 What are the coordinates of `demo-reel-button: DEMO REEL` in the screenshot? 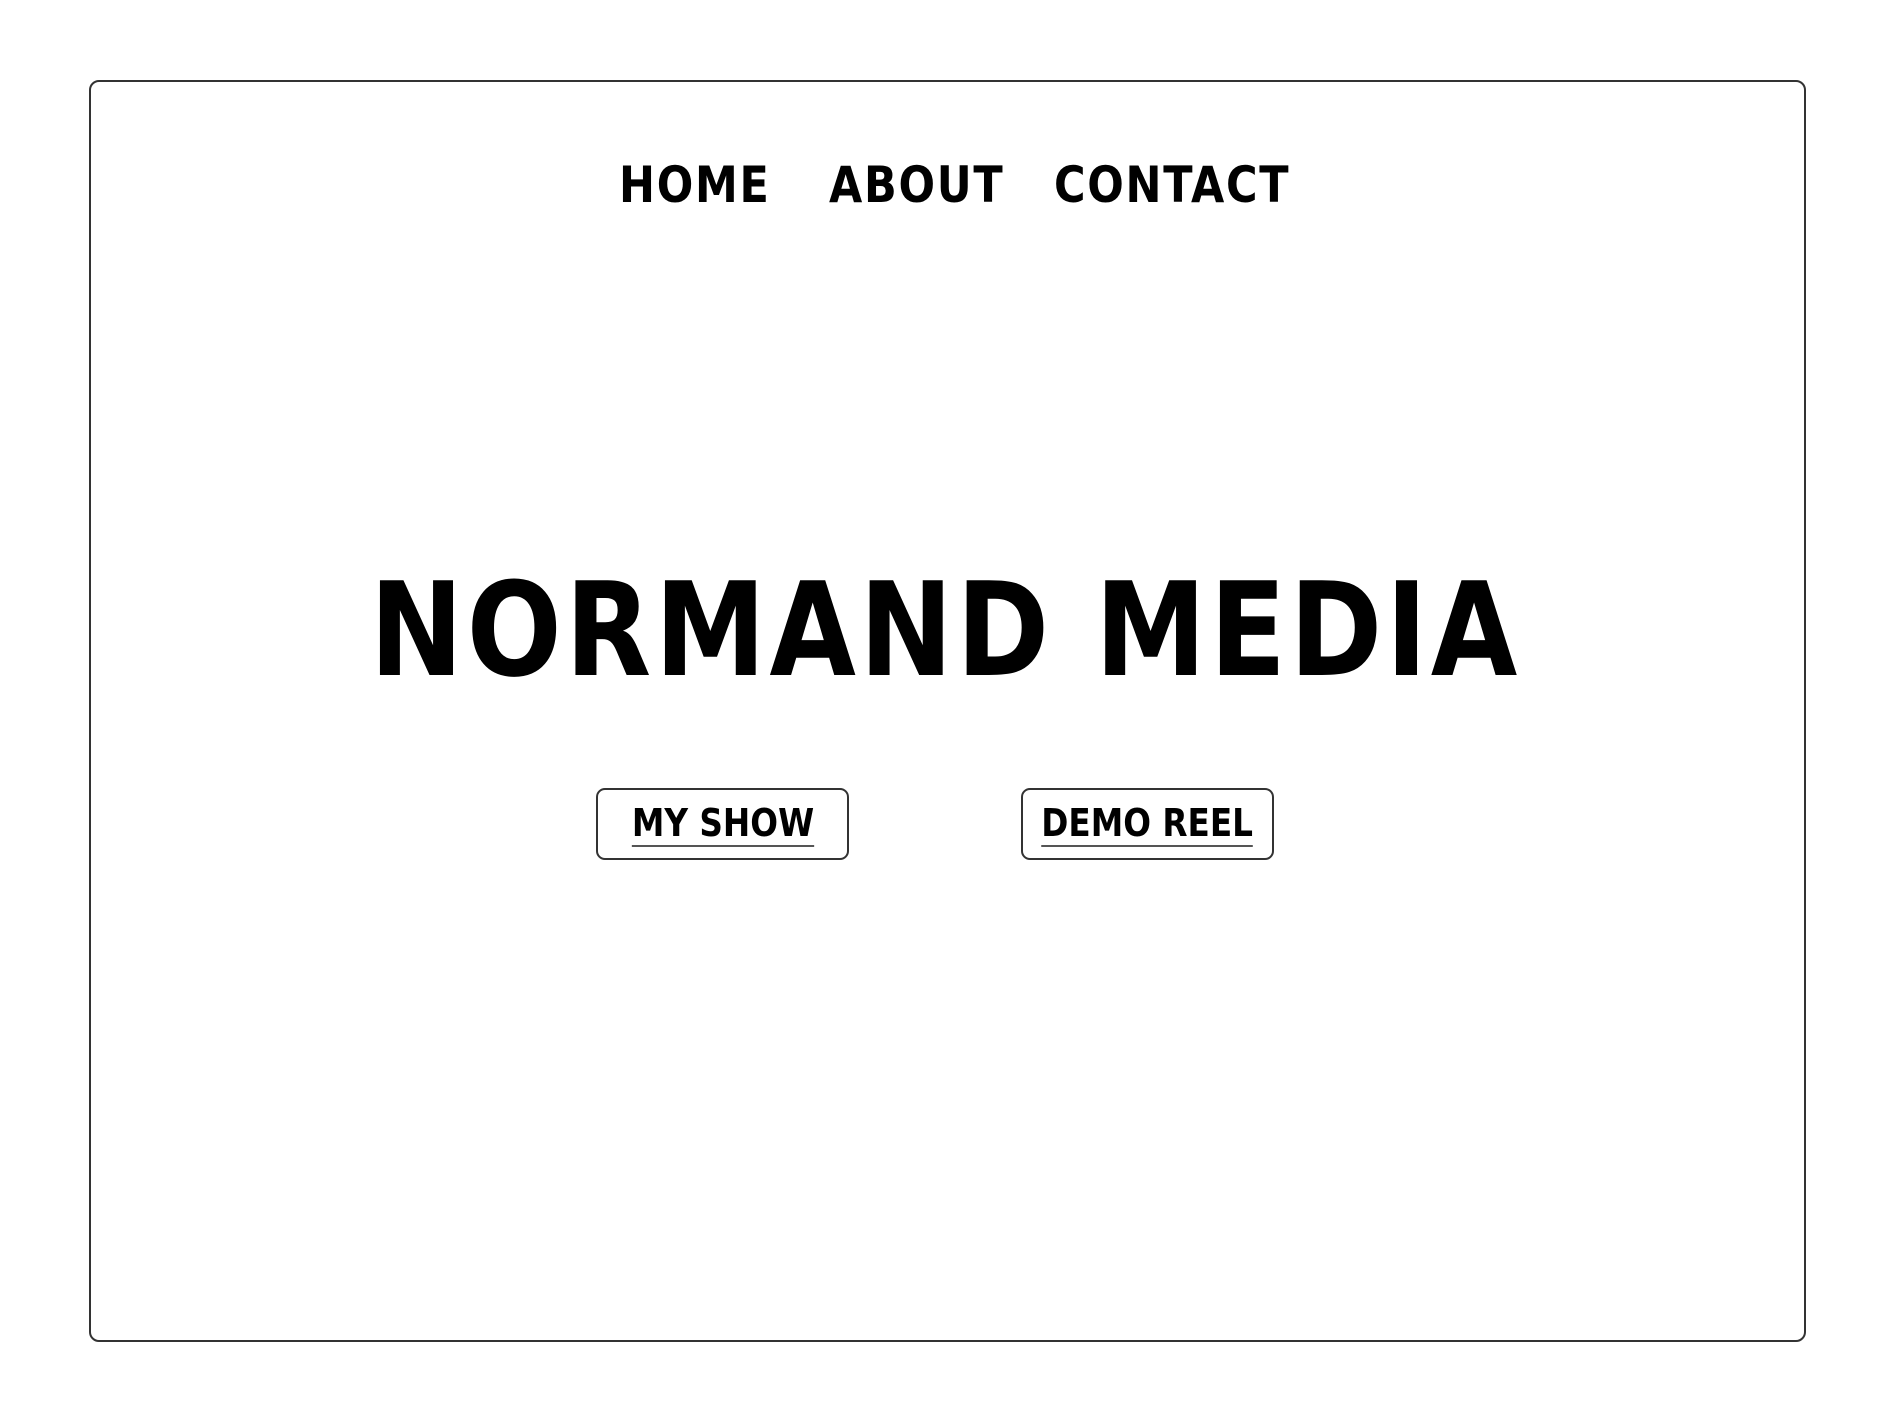 It's located at (1147, 824).